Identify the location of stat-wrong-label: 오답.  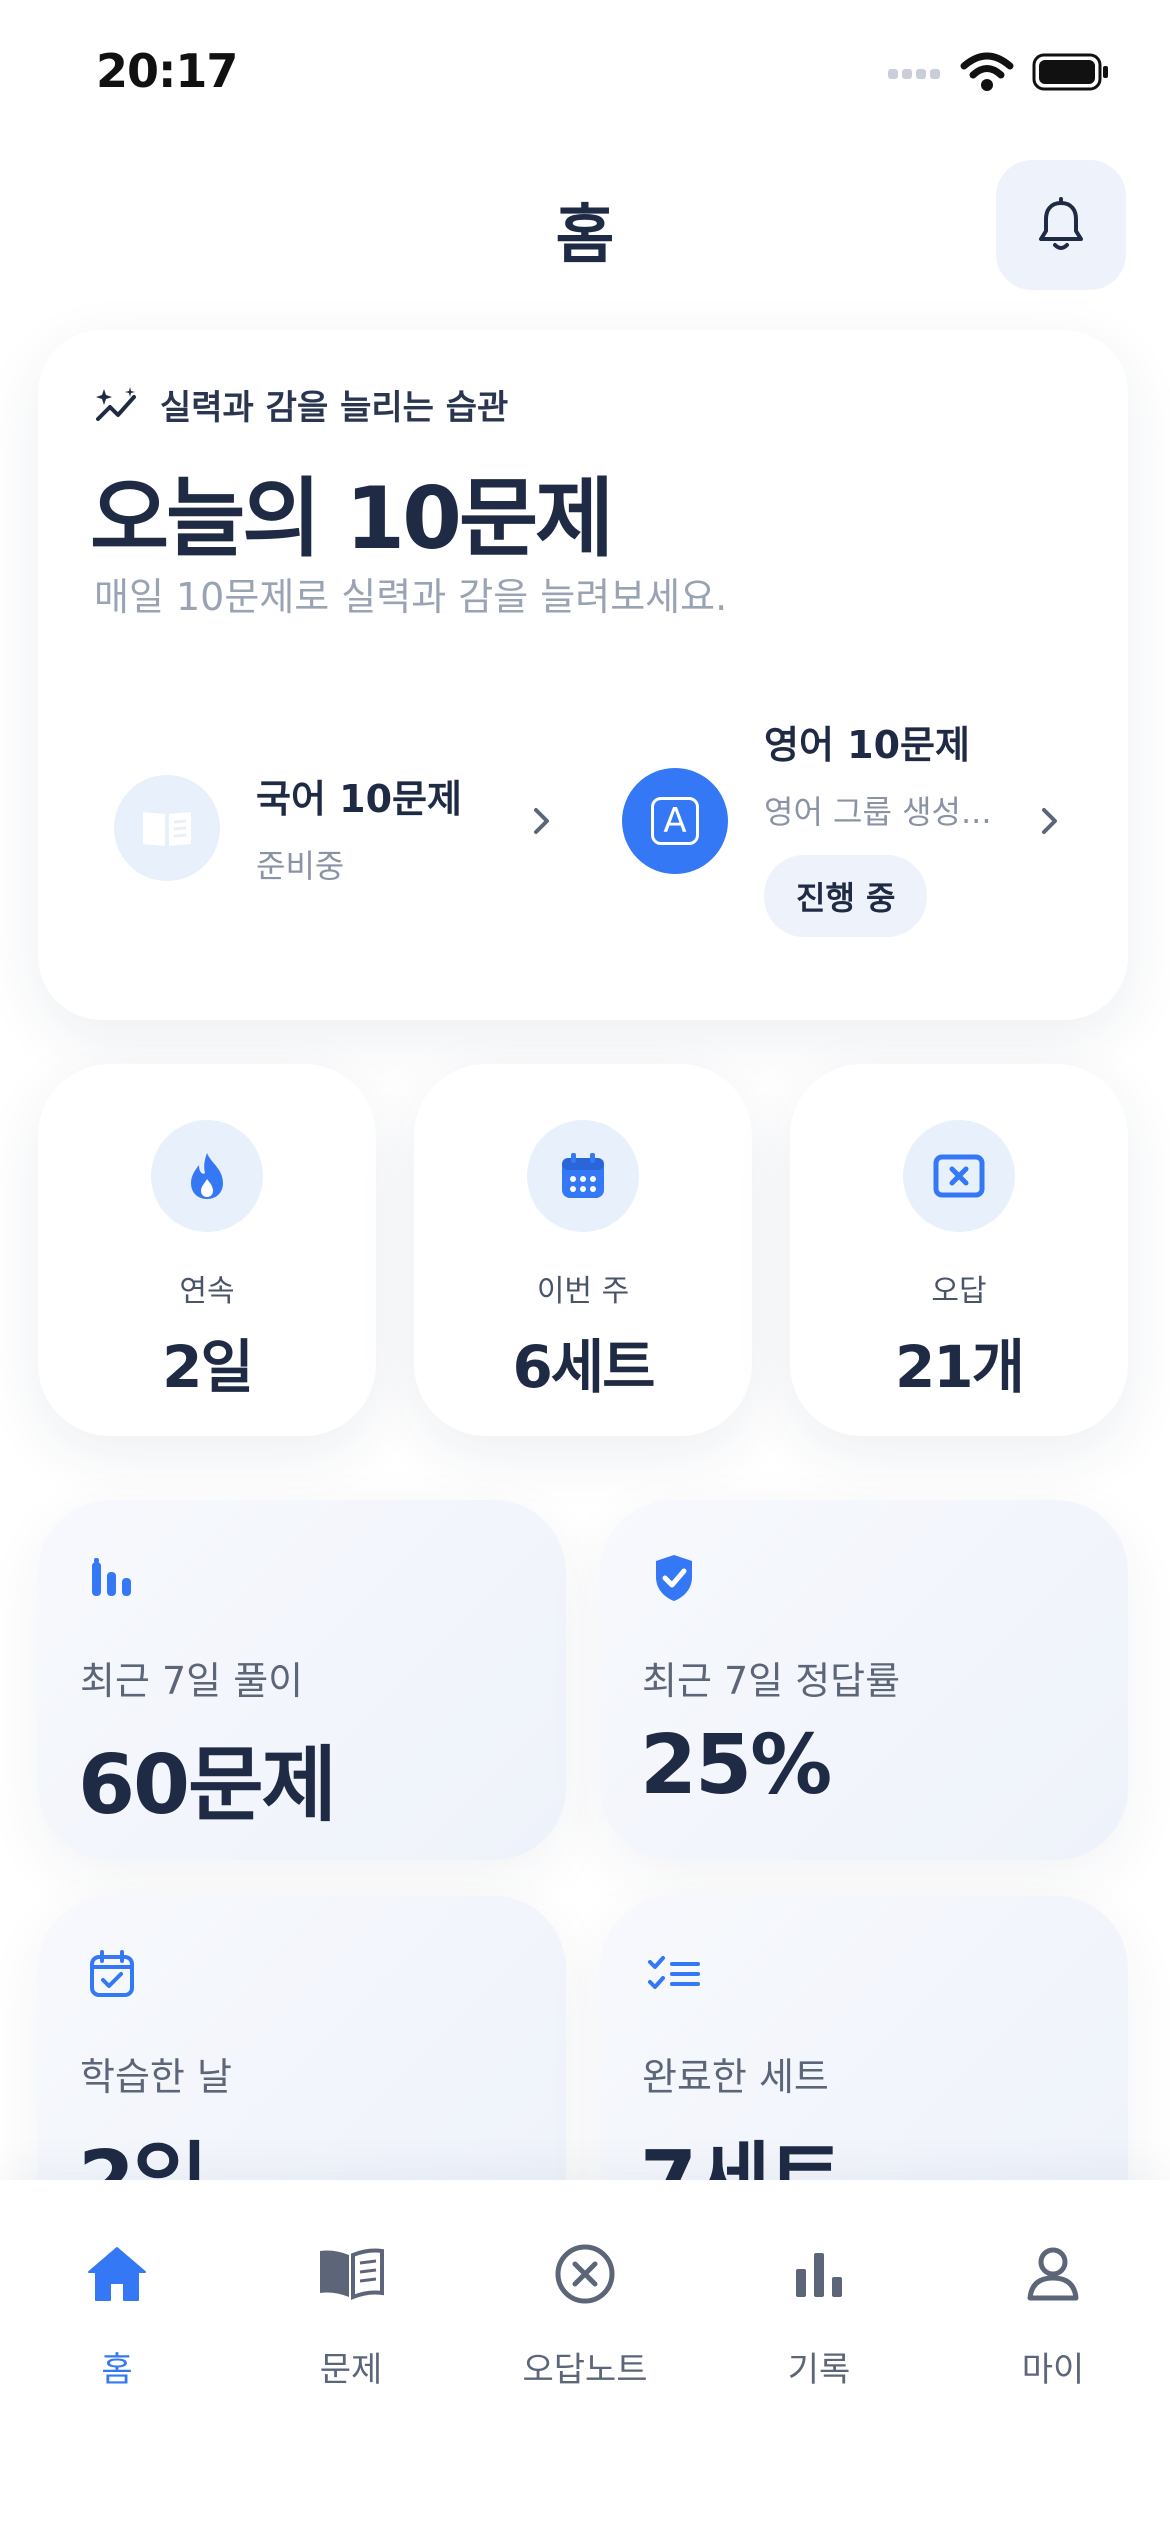
(959, 1291).